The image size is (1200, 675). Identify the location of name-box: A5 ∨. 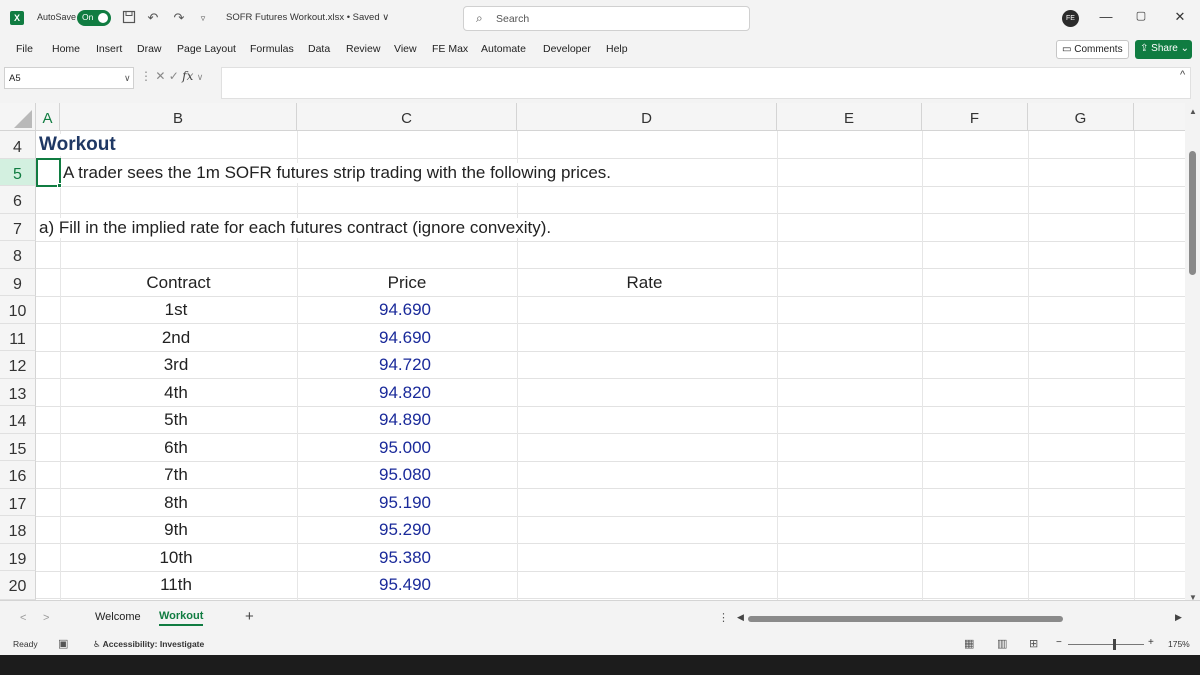
(69, 78).